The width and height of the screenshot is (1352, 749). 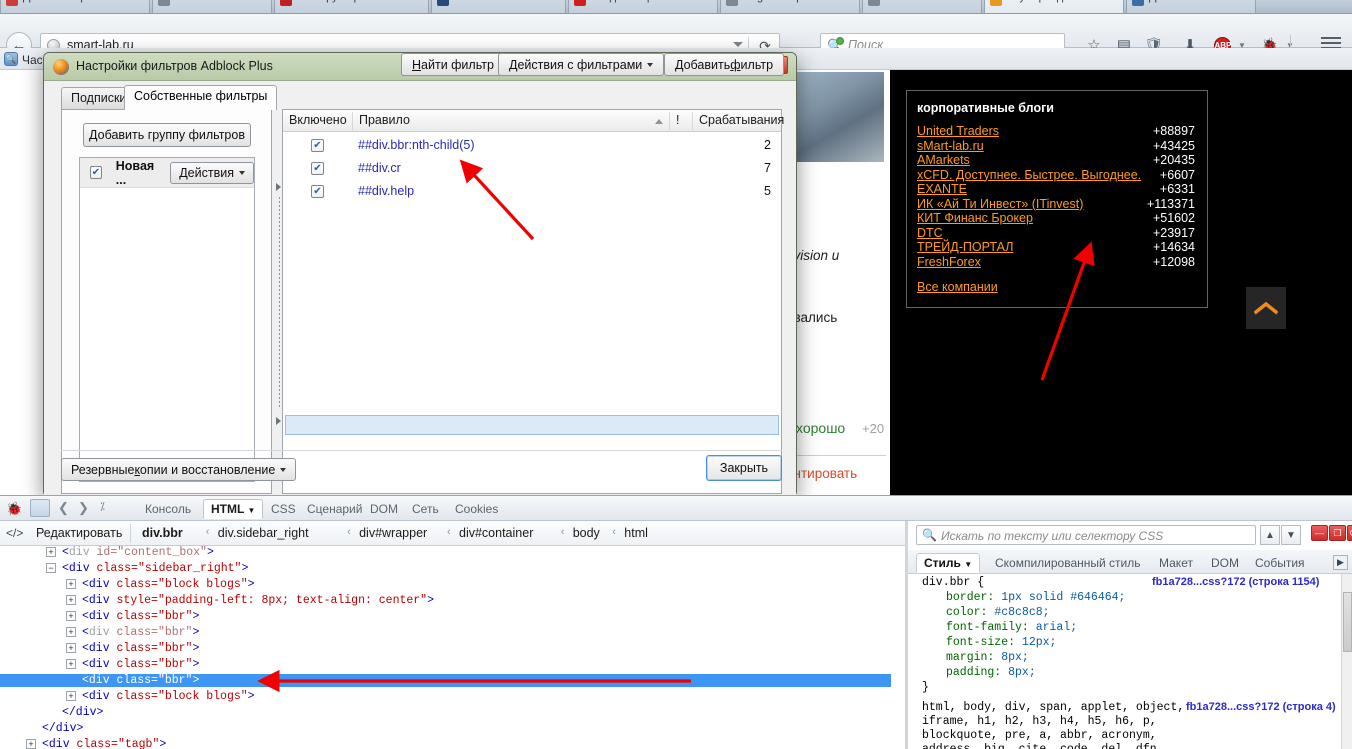 I want to click on search-bookmark-icon: 🔍, so click(x=11, y=59).